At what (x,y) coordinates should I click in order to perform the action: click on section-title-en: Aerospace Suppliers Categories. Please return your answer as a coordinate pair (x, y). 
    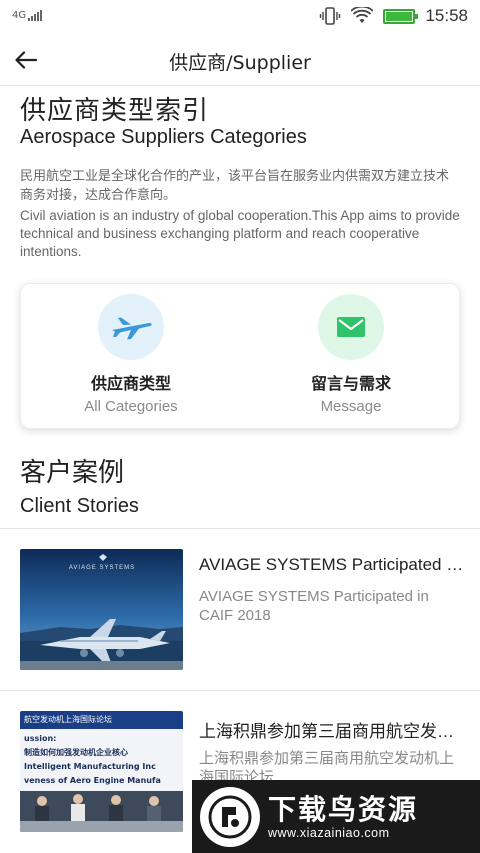
    Looking at the image, I should click on (163, 137).